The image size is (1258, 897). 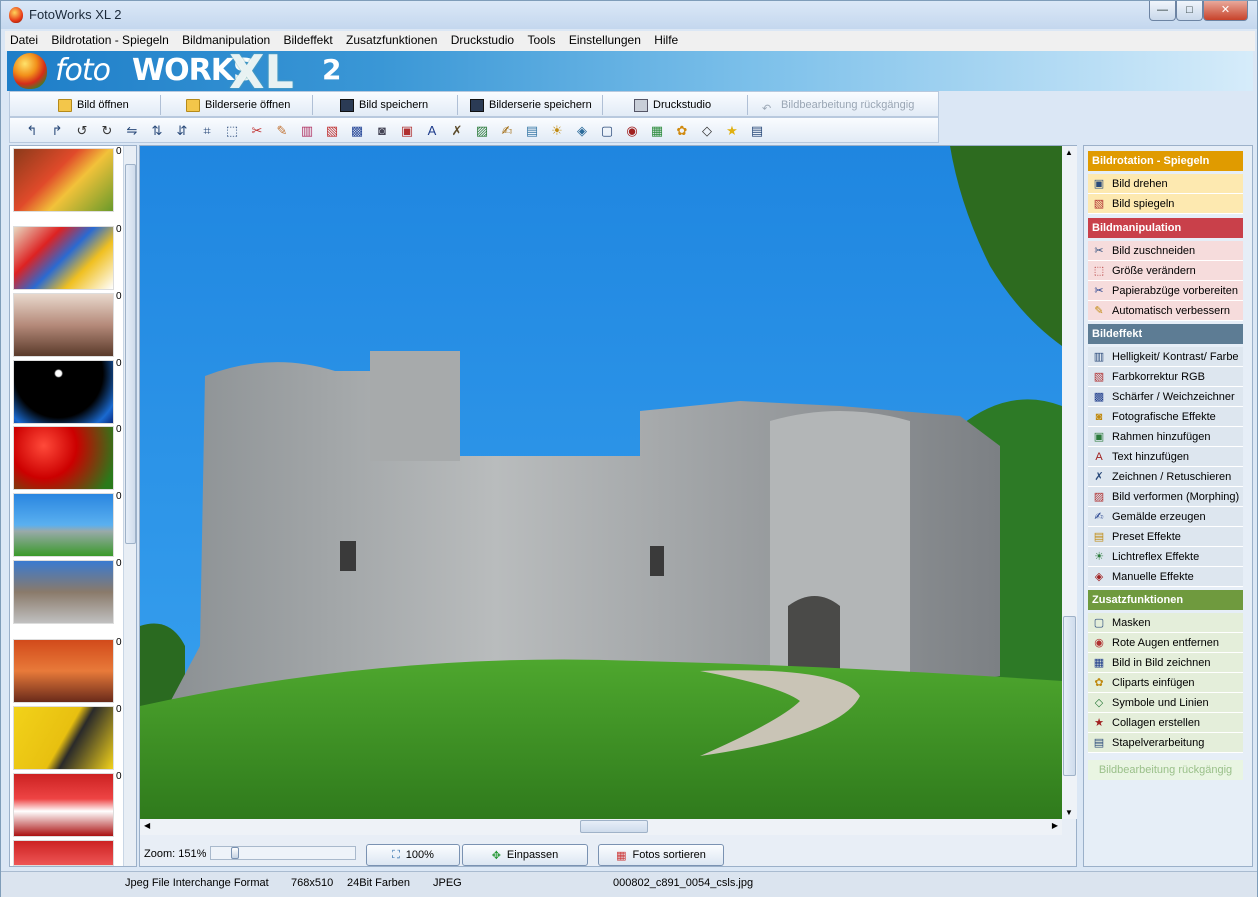 What do you see at coordinates (1165, 397) in the screenshot?
I see `panel-item-effect-2: ▩ Schärfer / Weichzeichner` at bounding box center [1165, 397].